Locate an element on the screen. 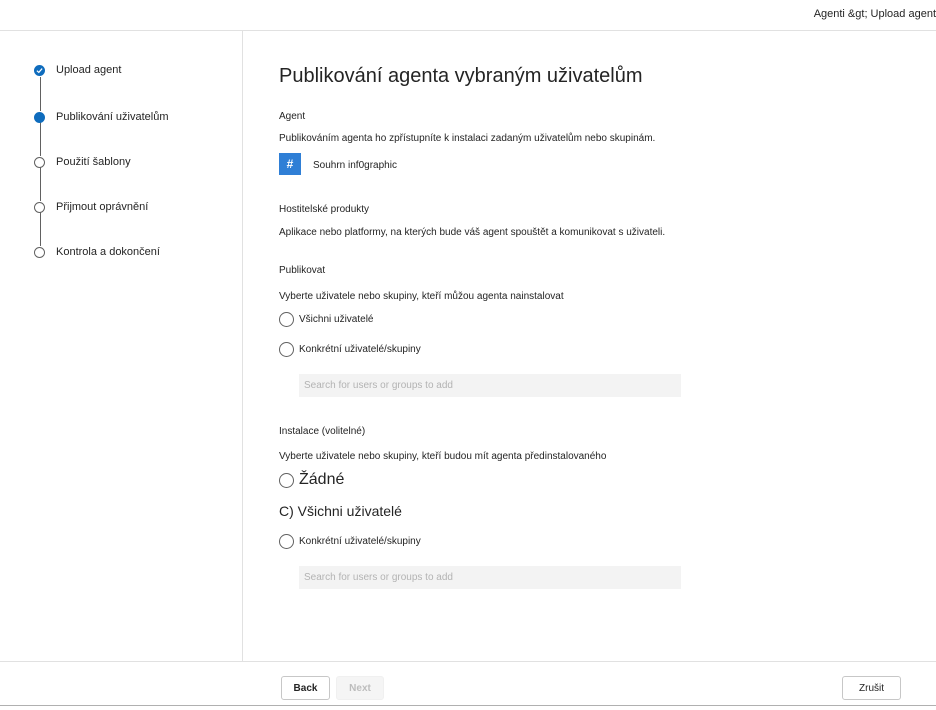  step-label: Kontrola a dokončení is located at coordinates (108, 252).